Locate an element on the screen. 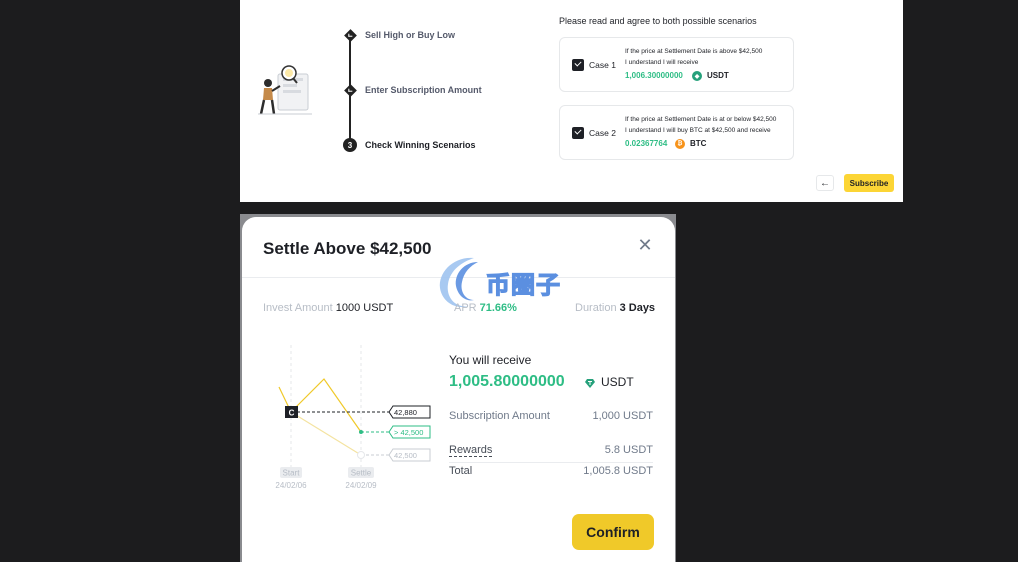 The height and width of the screenshot is (562, 1018). apr-value: 71.66% is located at coordinates (498, 308).